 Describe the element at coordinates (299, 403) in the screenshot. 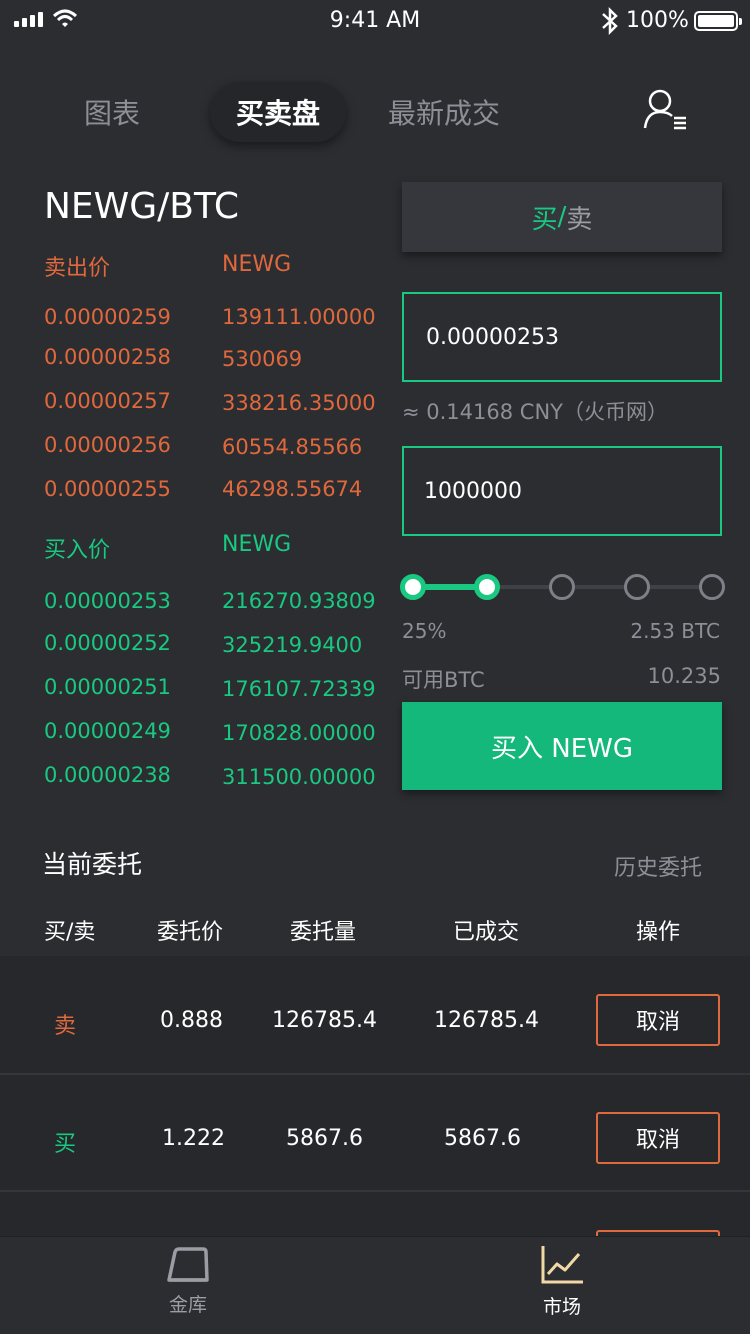

I see `ask-amount: 338216.35000` at that location.